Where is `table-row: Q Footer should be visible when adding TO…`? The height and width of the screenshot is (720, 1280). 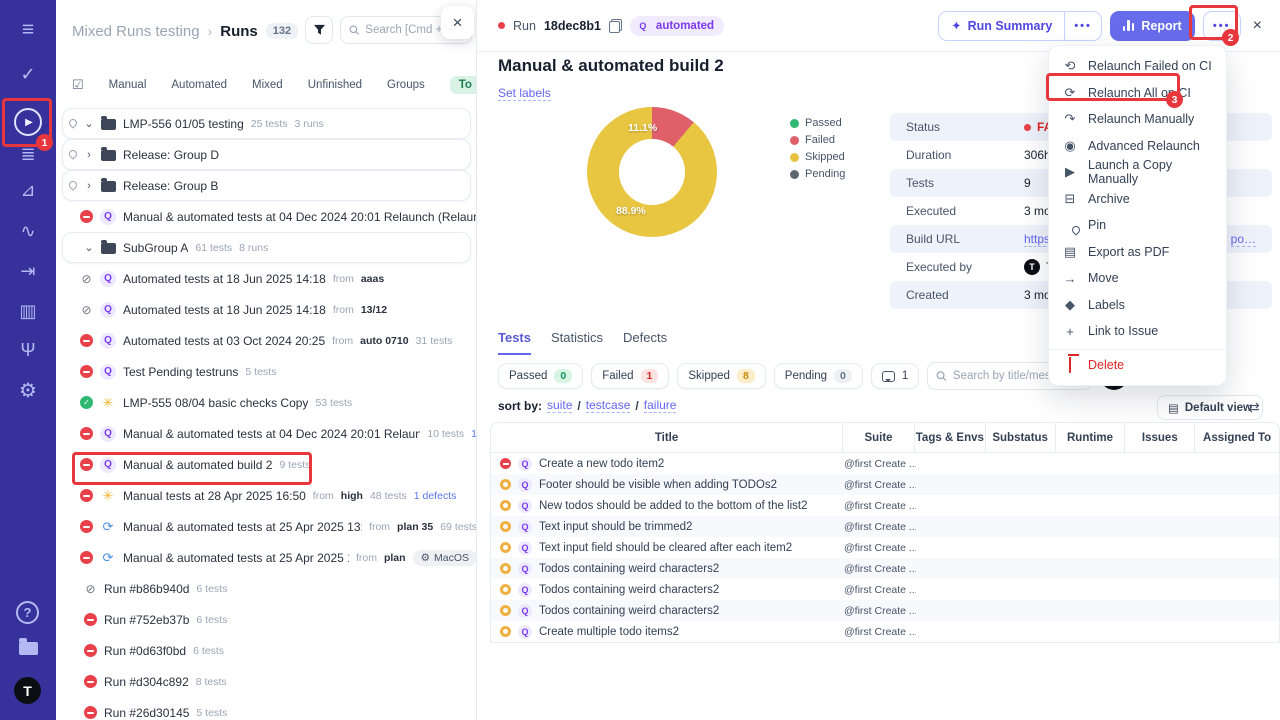 table-row: Q Footer should be visible when adding TO… is located at coordinates (885, 484).